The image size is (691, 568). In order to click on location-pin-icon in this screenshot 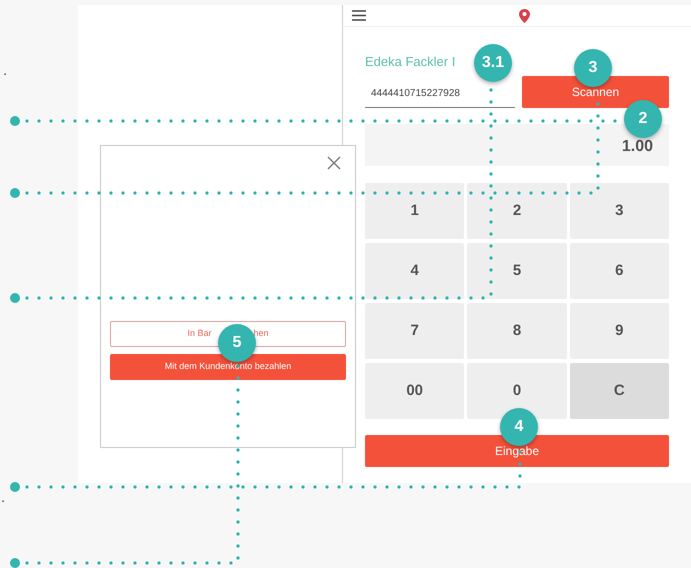, I will do `click(524, 15)`.